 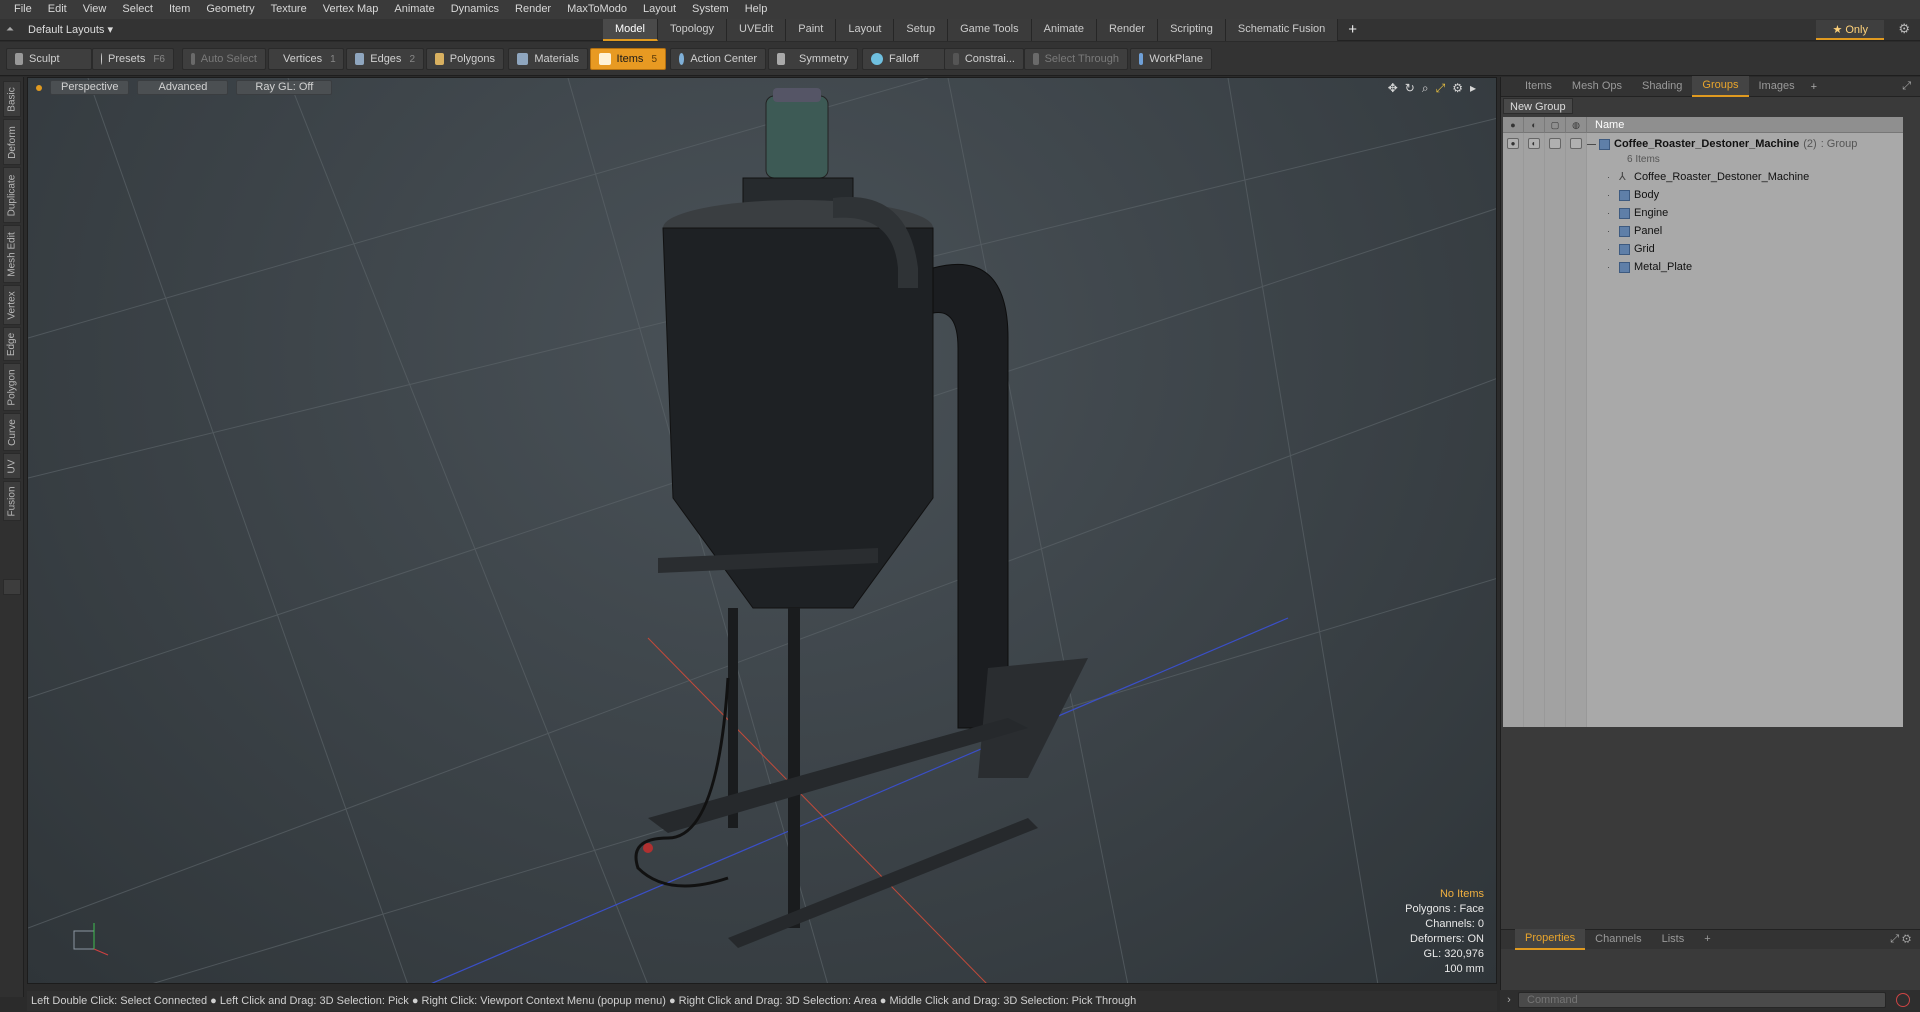 What do you see at coordinates (757, 30) in the screenshot?
I see `tab-uvedit: UVEdit` at bounding box center [757, 30].